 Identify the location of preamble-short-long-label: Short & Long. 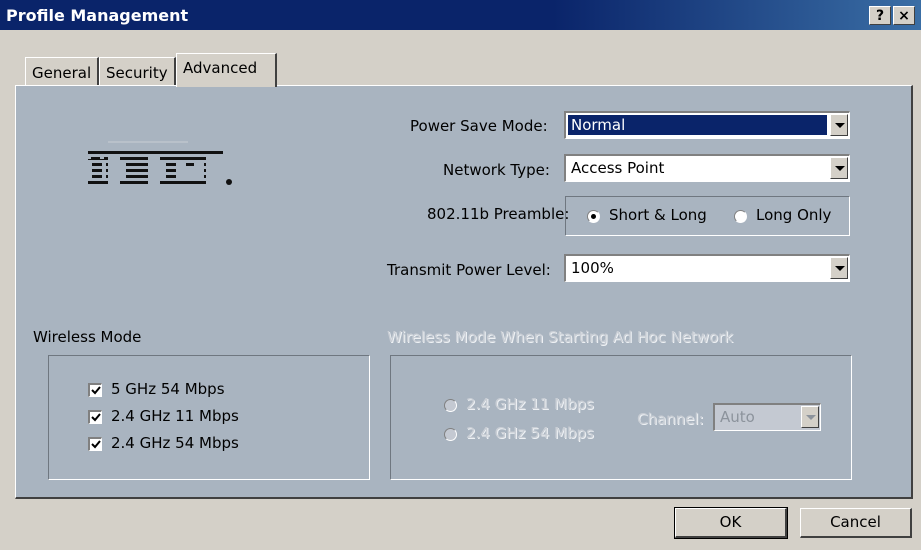
(658, 215).